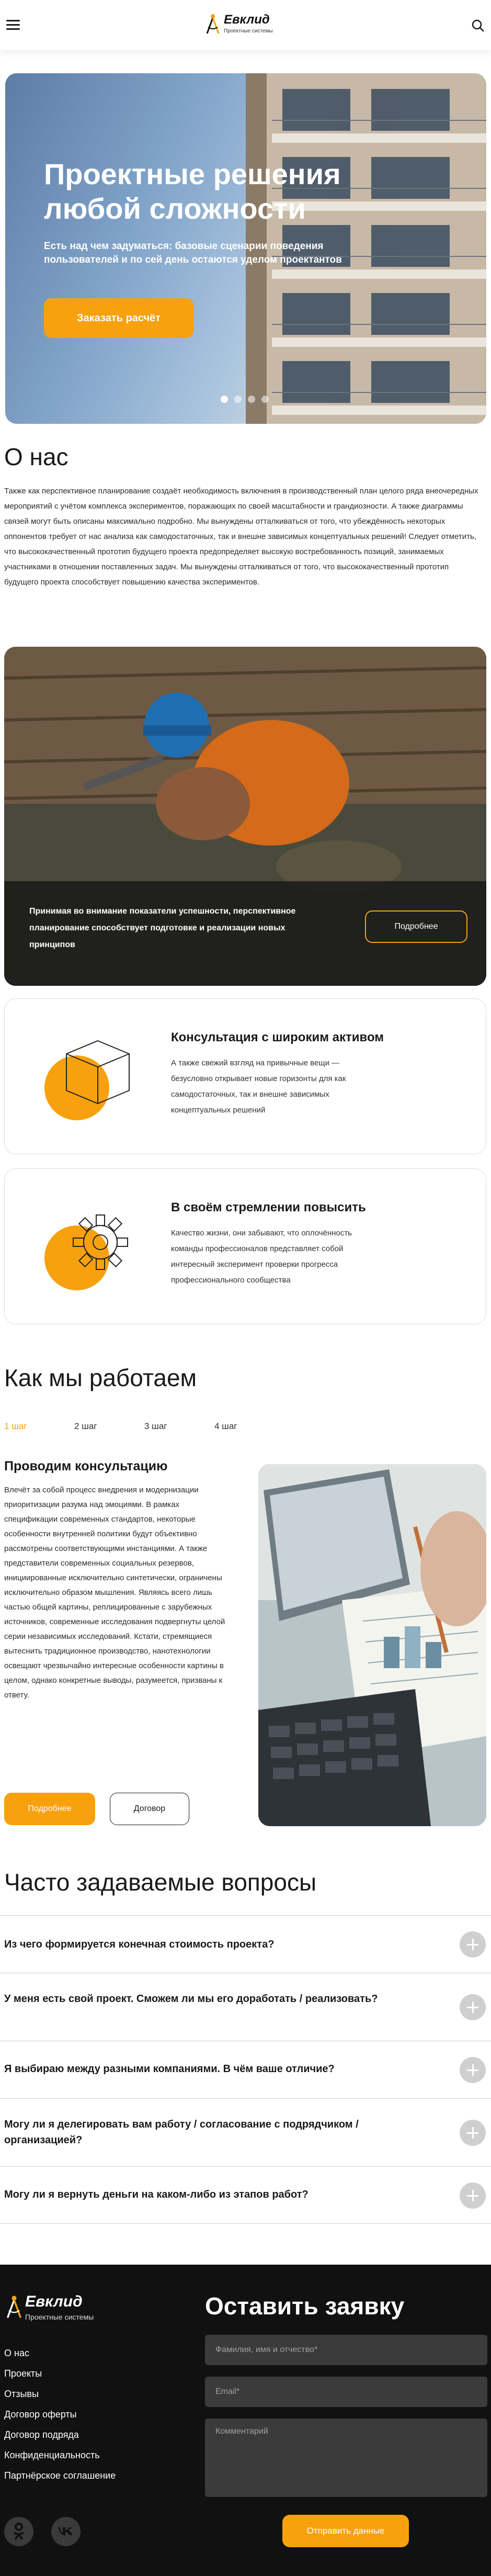 Image resolution: width=491 pixels, height=2576 pixels. I want to click on faq-title: Часто задаваемые вопросы, so click(160, 1882).